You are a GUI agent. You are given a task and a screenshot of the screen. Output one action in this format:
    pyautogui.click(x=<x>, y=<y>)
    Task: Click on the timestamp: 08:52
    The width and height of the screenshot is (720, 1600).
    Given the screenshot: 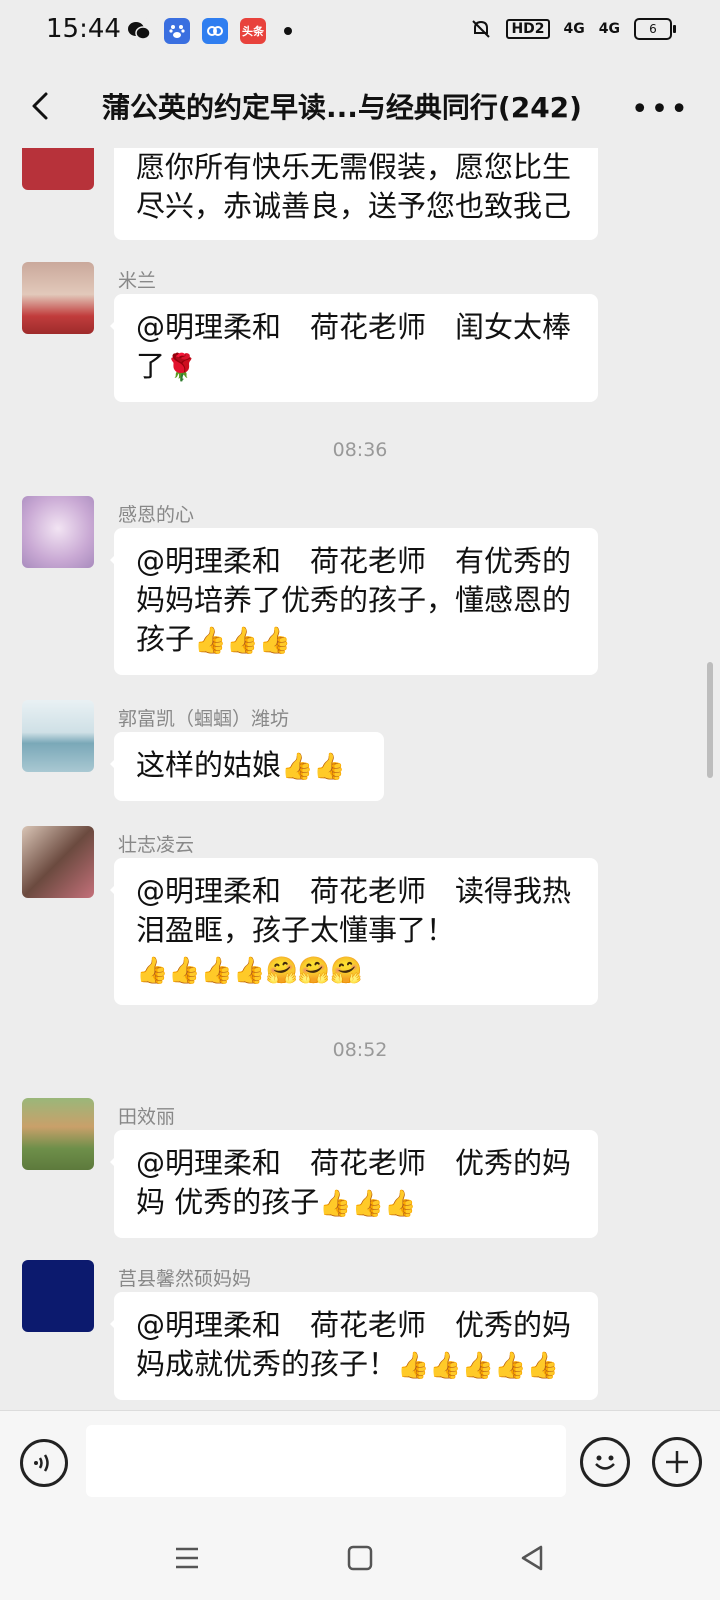 What is the action you would take?
    pyautogui.click(x=360, y=1050)
    